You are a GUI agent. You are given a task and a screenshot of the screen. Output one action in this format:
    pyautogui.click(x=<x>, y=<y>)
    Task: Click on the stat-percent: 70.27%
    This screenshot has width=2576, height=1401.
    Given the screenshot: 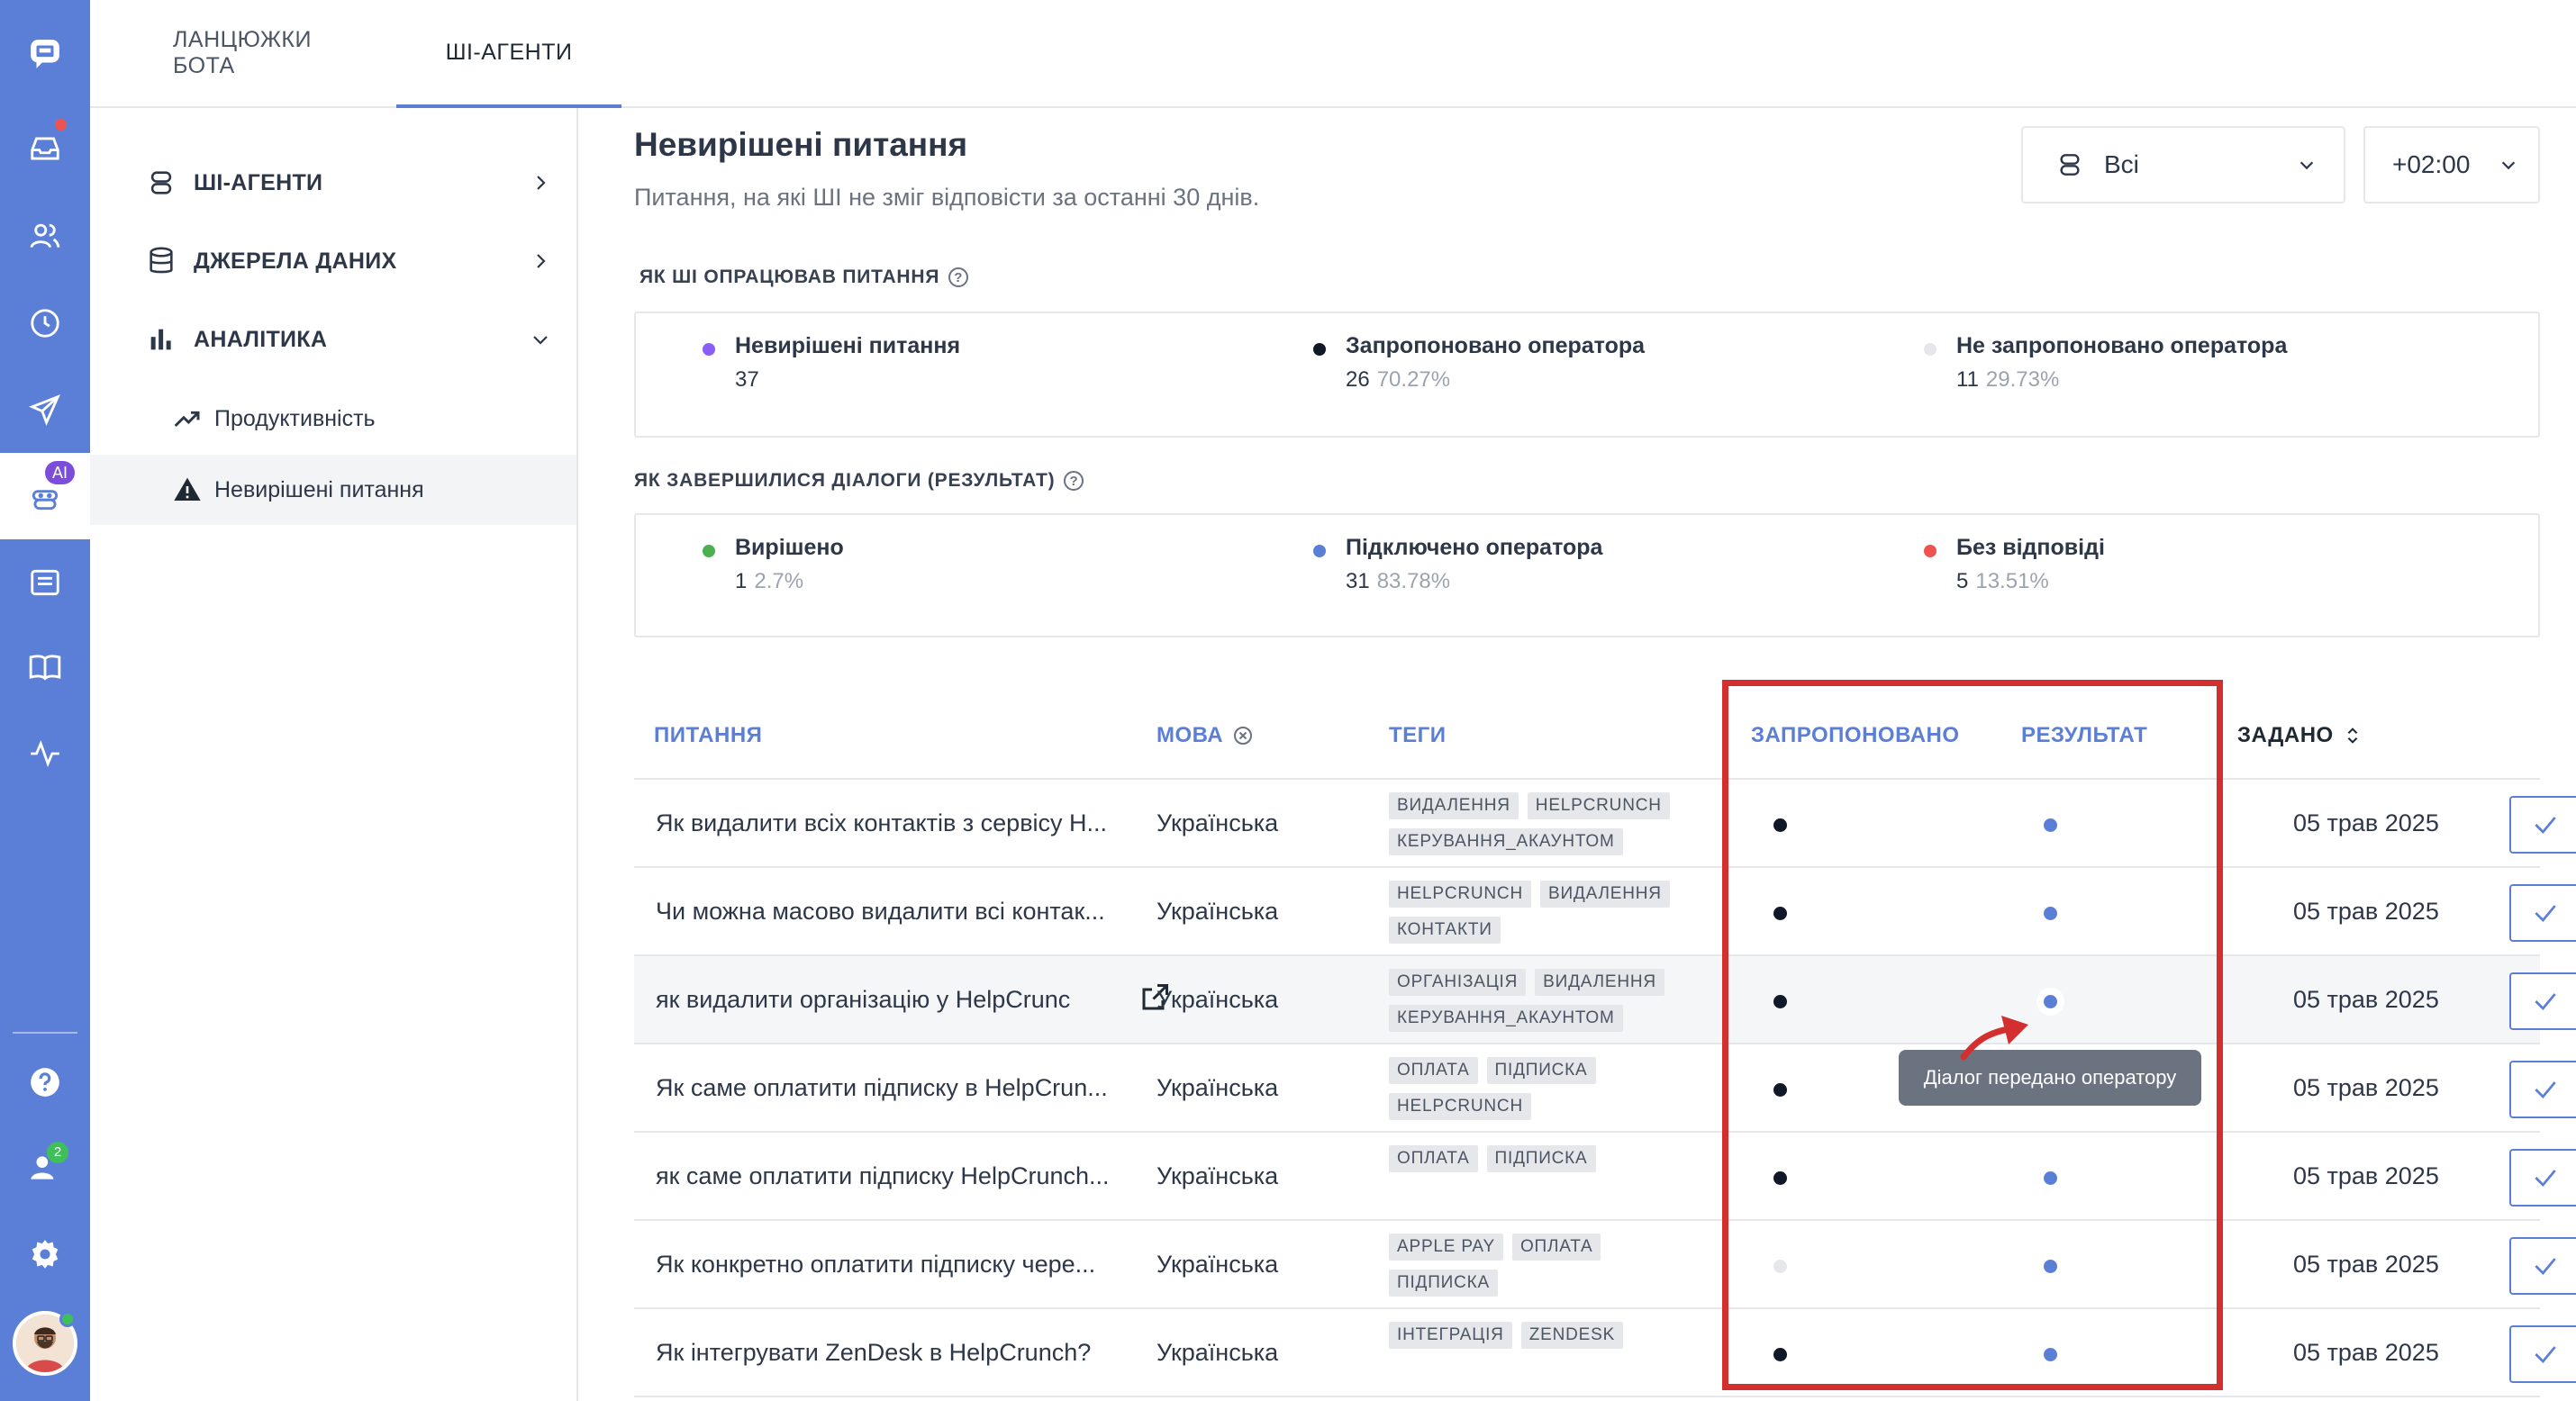 What is the action you would take?
    pyautogui.click(x=1413, y=379)
    